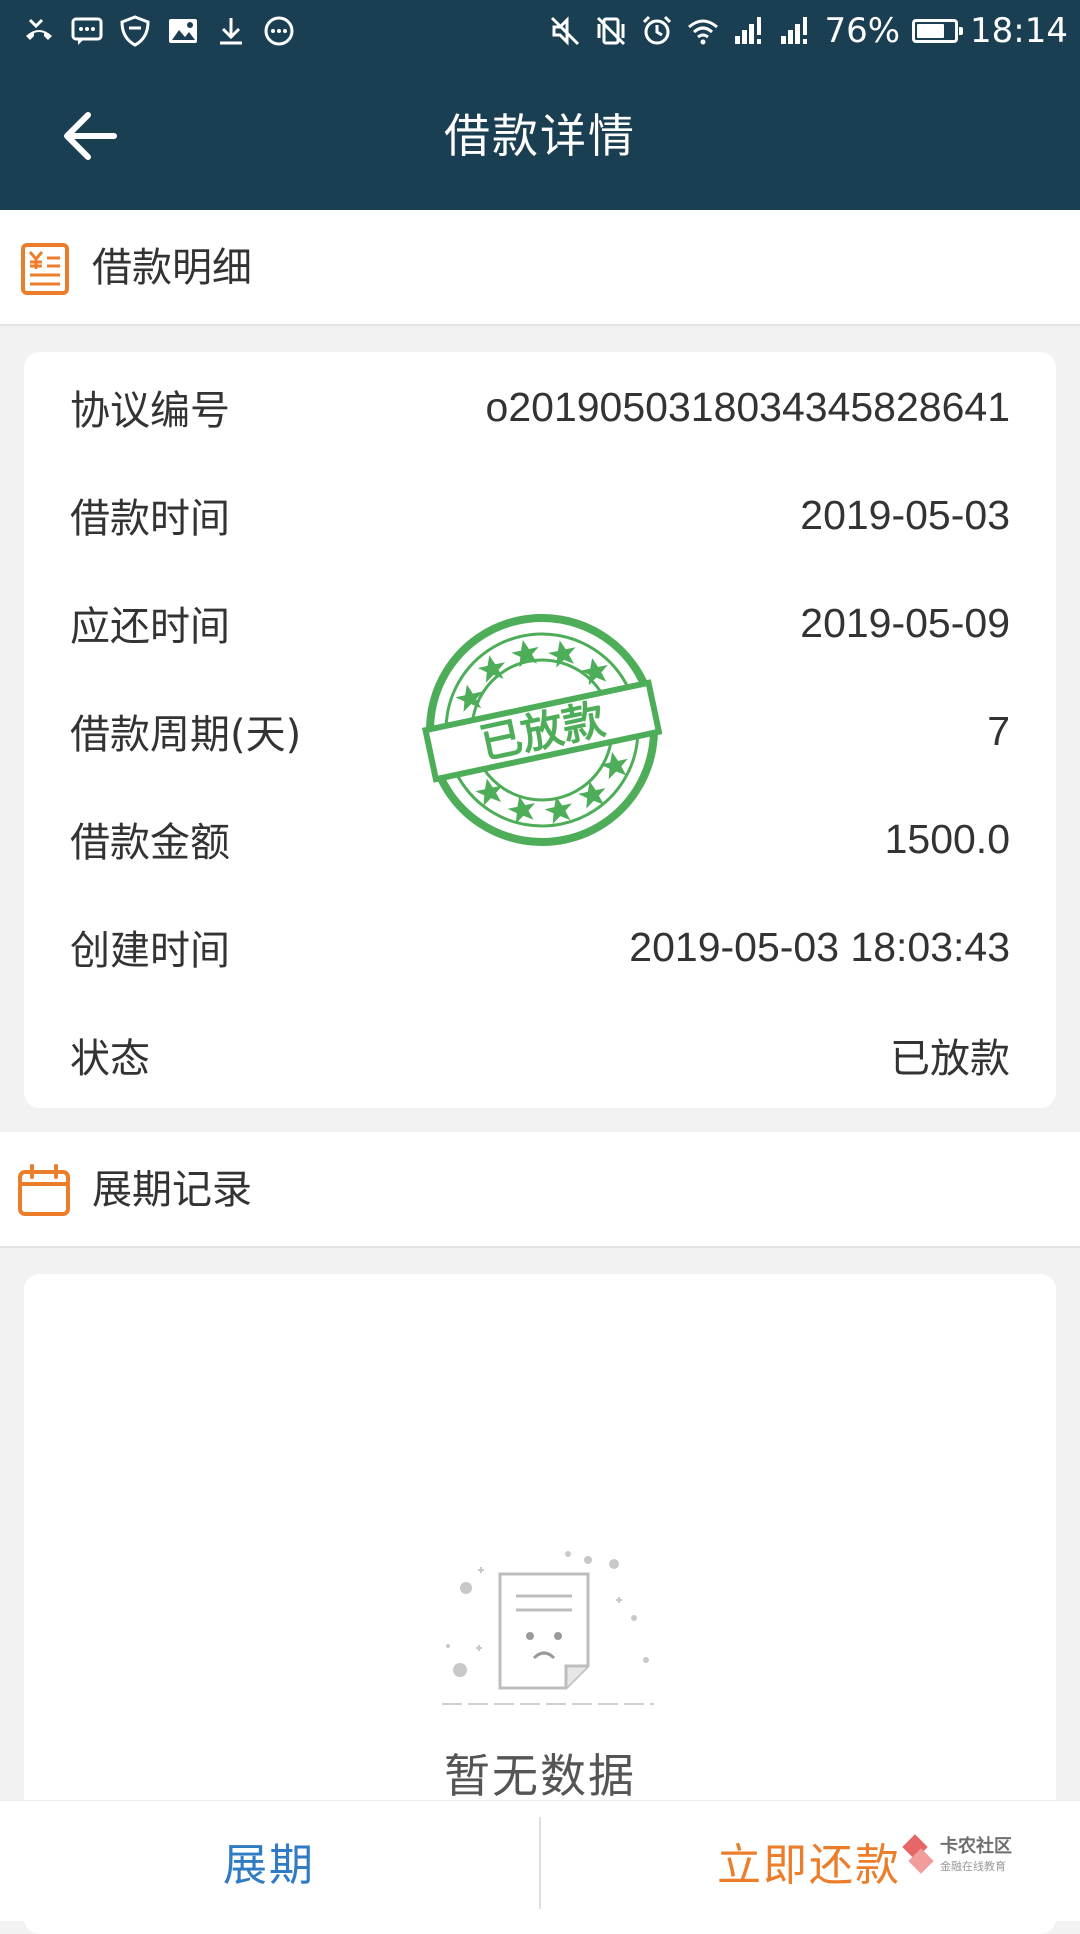 The height and width of the screenshot is (1934, 1080). I want to click on watermark-logo: 卡农社区 金融在线教育, so click(957, 1854).